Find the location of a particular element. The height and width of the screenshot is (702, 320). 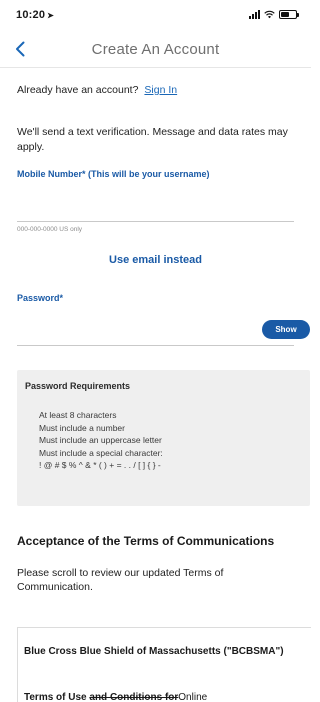

requirement-item: Must include an uppercase letter is located at coordinates (100, 440).